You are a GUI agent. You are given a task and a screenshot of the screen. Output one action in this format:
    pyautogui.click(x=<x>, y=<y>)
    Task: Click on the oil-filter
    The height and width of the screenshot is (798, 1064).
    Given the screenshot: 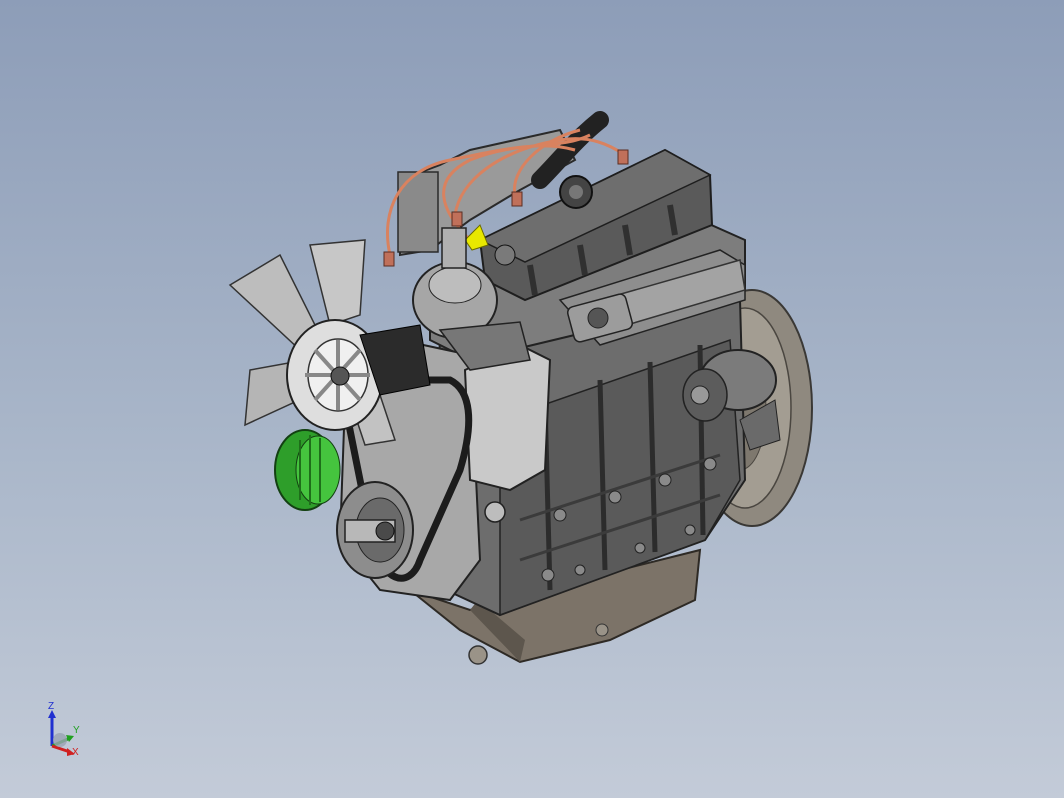 What is the action you would take?
    pyautogui.click(x=307, y=470)
    